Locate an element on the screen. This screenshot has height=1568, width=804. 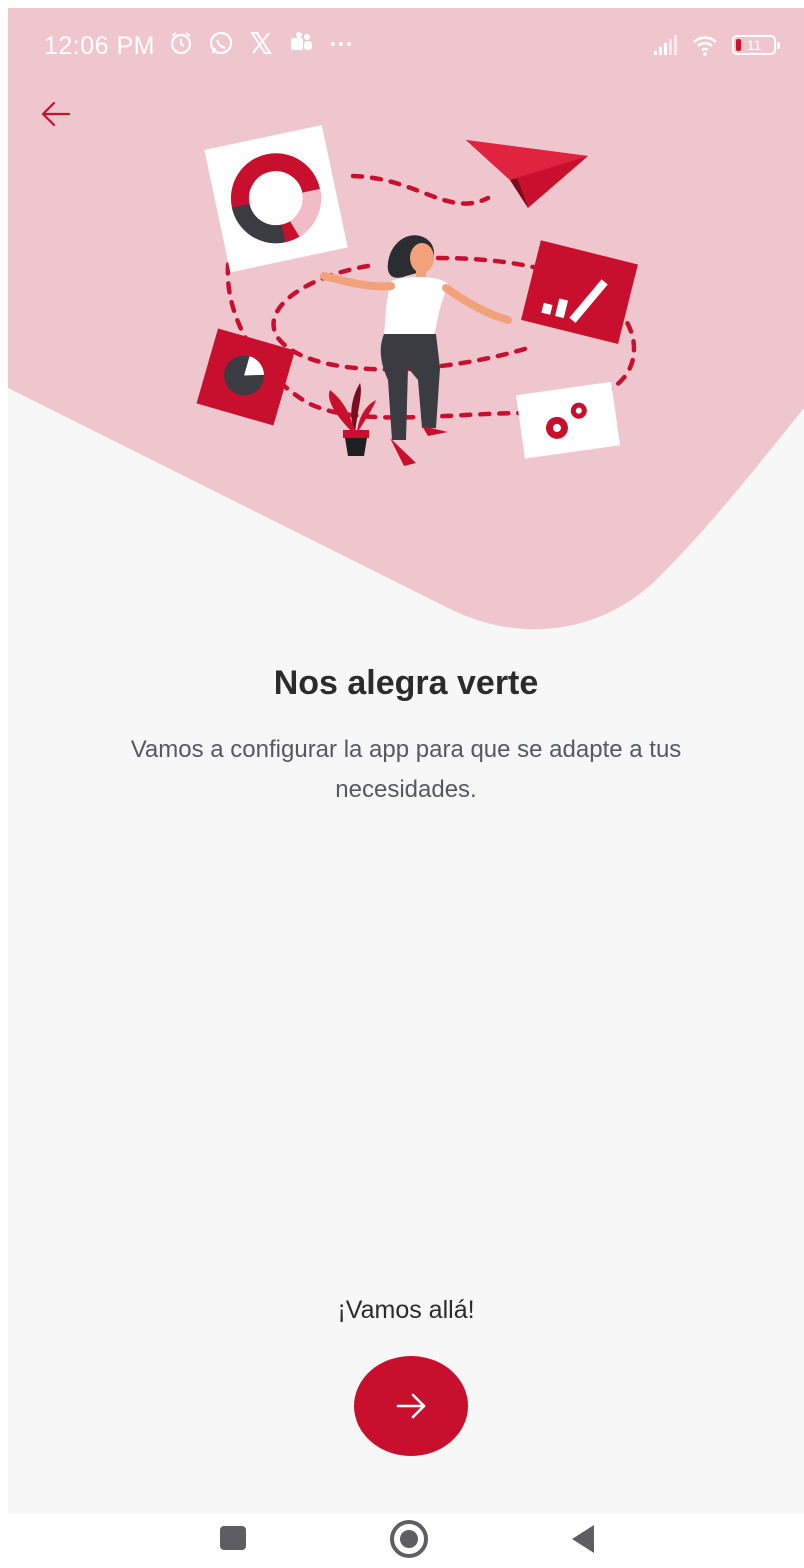
next-button is located at coordinates (411, 1406).